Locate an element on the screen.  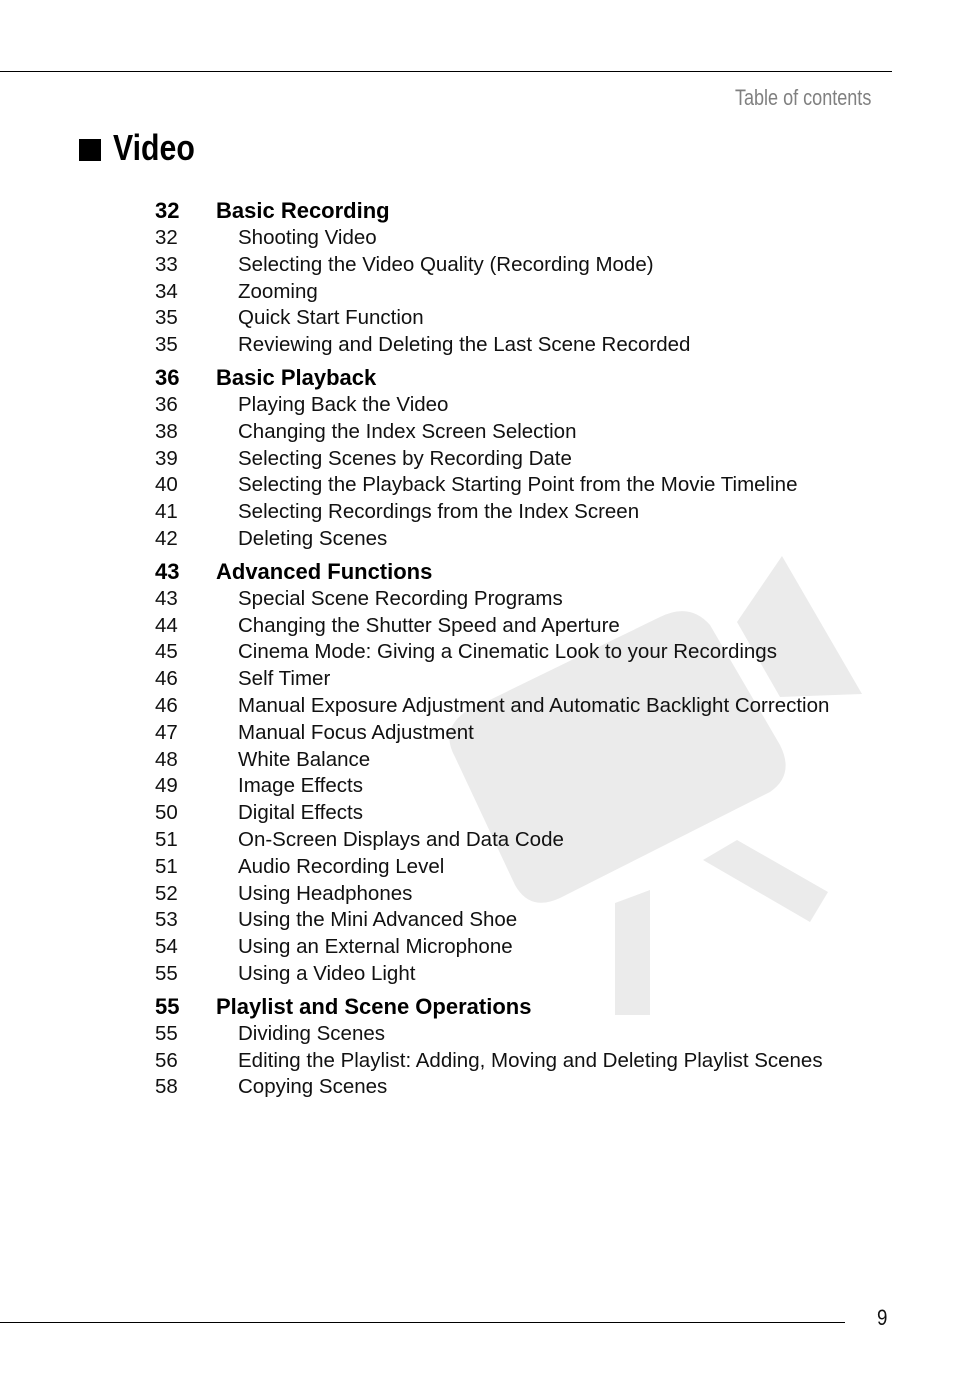
toc-entry-title: Digital Effects is located at coordinates (300, 813).